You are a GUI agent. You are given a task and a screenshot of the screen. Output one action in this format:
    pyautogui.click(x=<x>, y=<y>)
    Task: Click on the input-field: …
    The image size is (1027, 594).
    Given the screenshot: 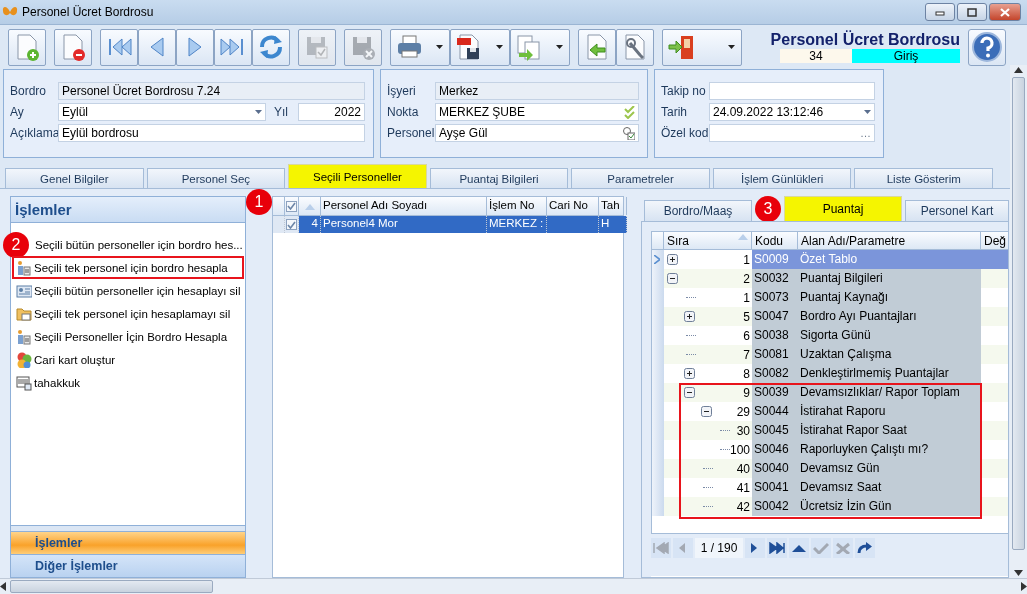 What is the action you would take?
    pyautogui.click(x=792, y=133)
    